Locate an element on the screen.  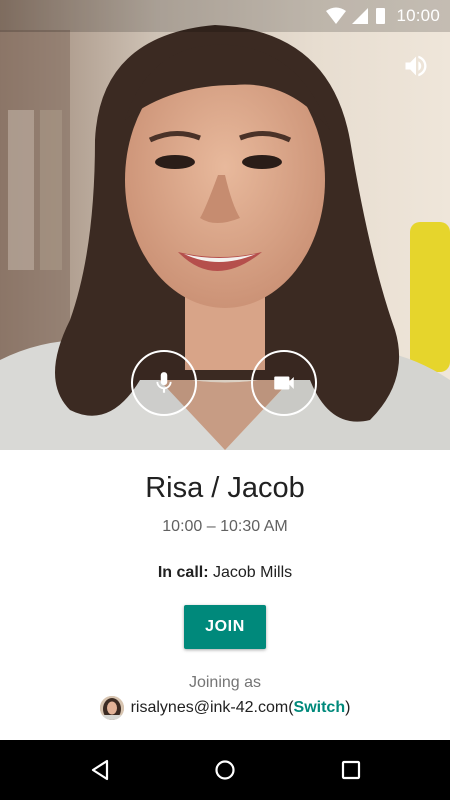
status-time: 10:00 is located at coordinates (418, 15).